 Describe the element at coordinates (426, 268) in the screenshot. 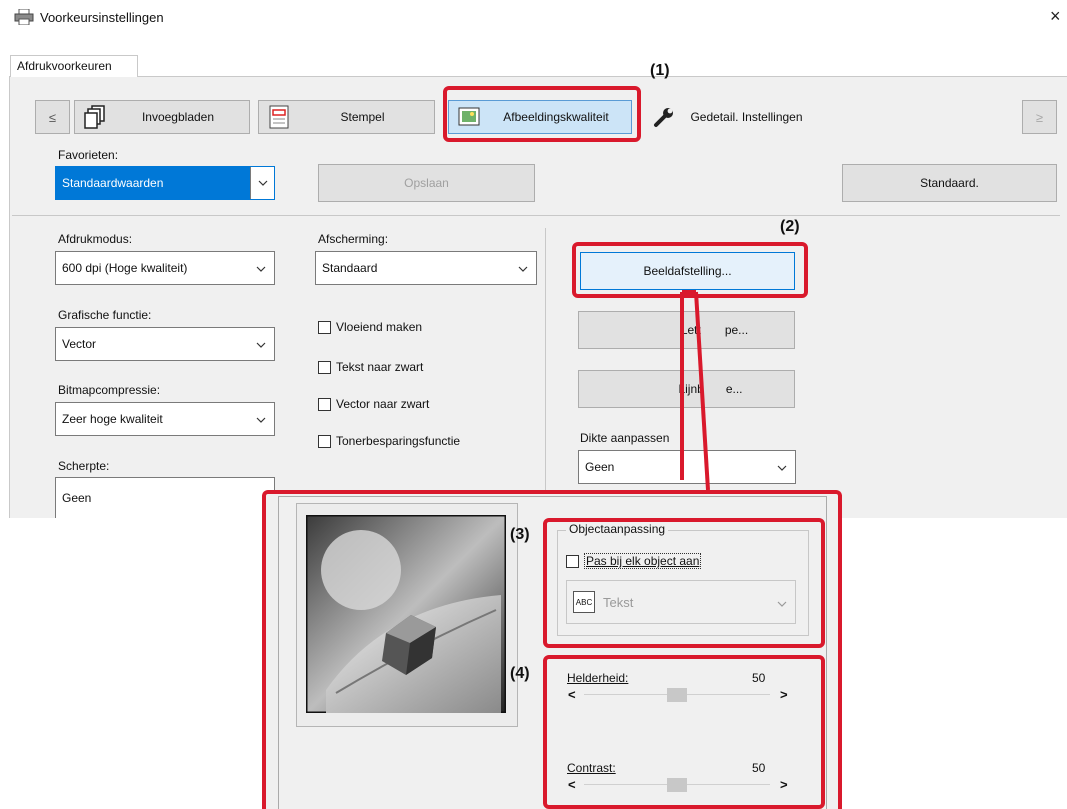

I see `screening-select: Standaard` at that location.